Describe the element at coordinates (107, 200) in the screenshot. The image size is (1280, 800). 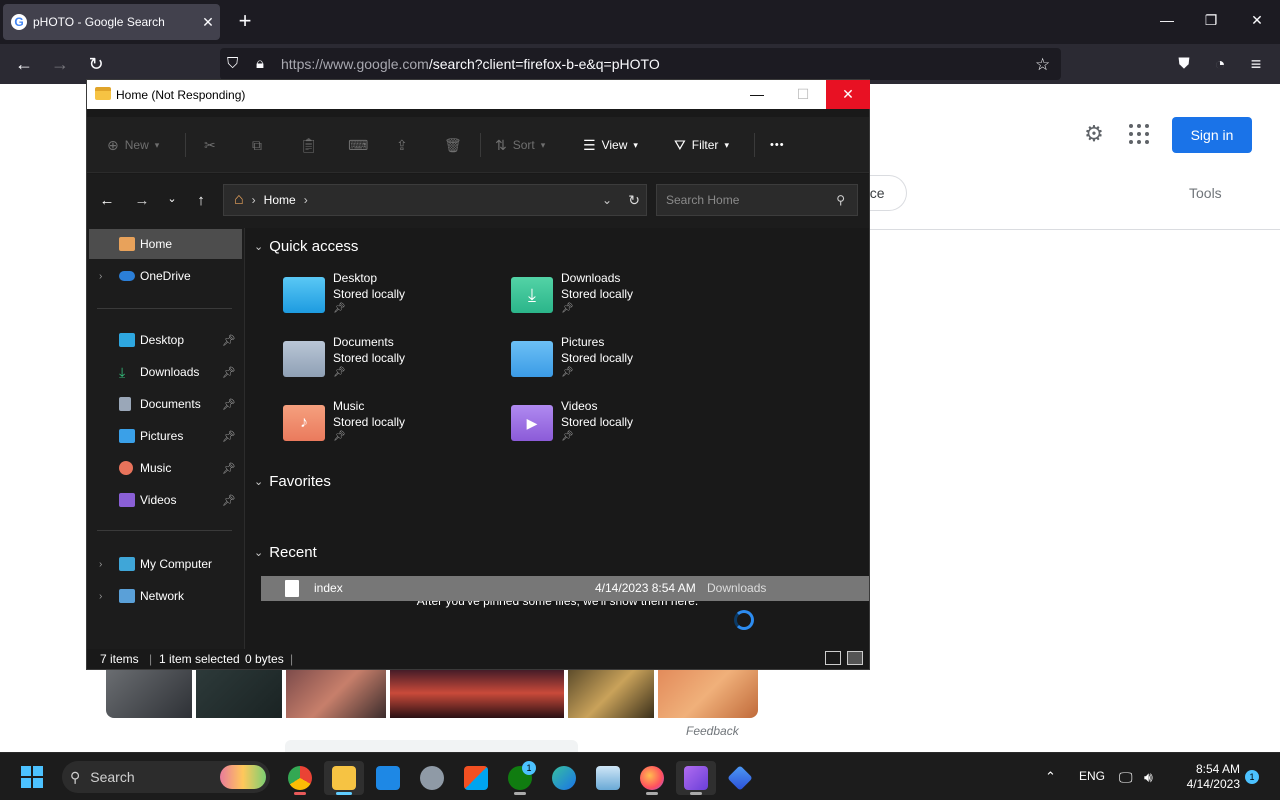
I see `back-arrow-icon: ←` at that location.